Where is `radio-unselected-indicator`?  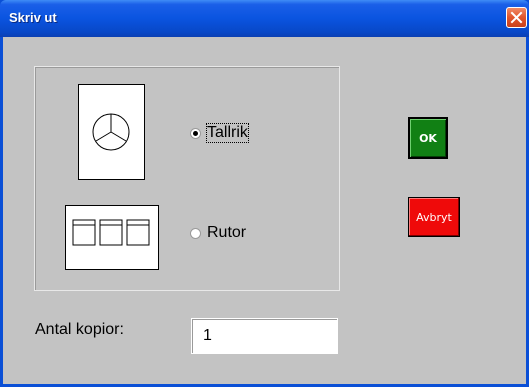 radio-unselected-indicator is located at coordinates (195, 233).